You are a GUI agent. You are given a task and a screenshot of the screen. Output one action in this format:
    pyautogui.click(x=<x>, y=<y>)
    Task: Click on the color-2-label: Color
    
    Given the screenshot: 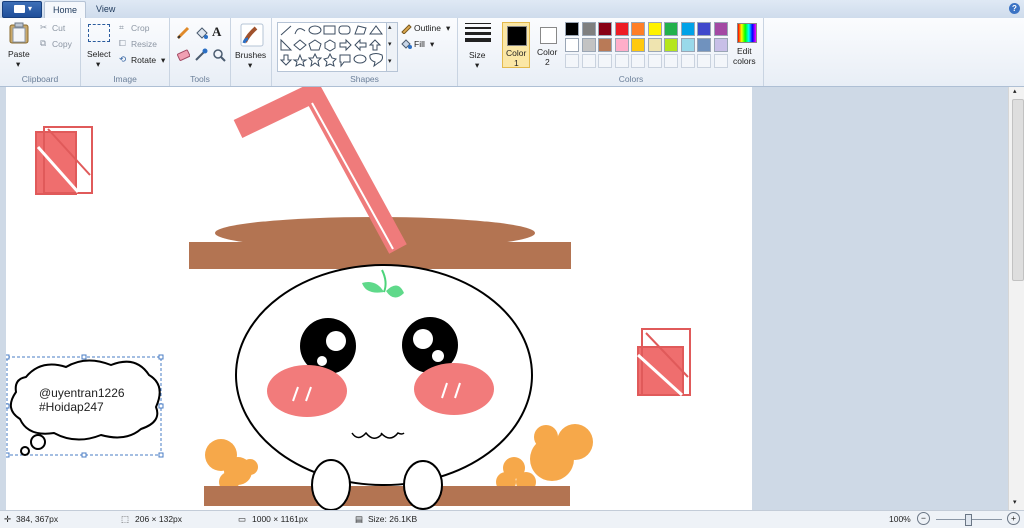 What is the action you would take?
    pyautogui.click(x=547, y=52)
    